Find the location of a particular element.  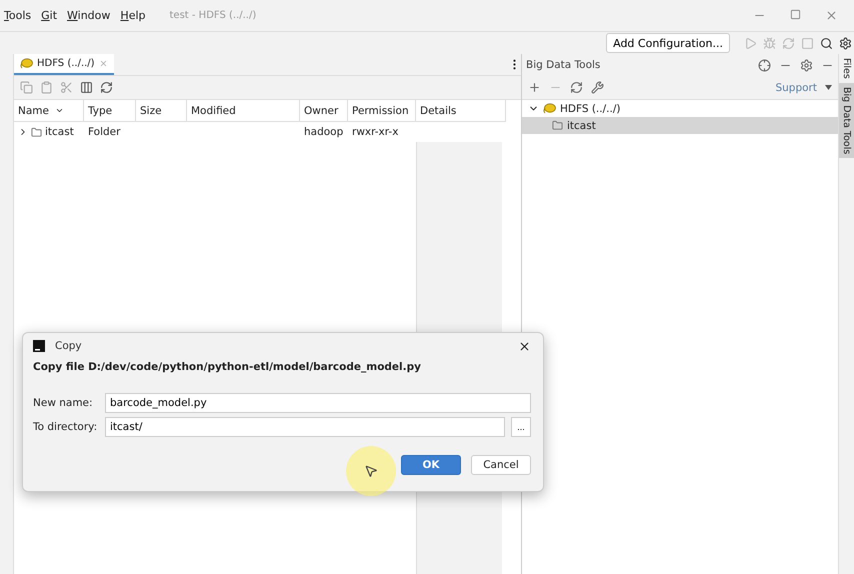

field-label: To directory: is located at coordinates (65, 427).